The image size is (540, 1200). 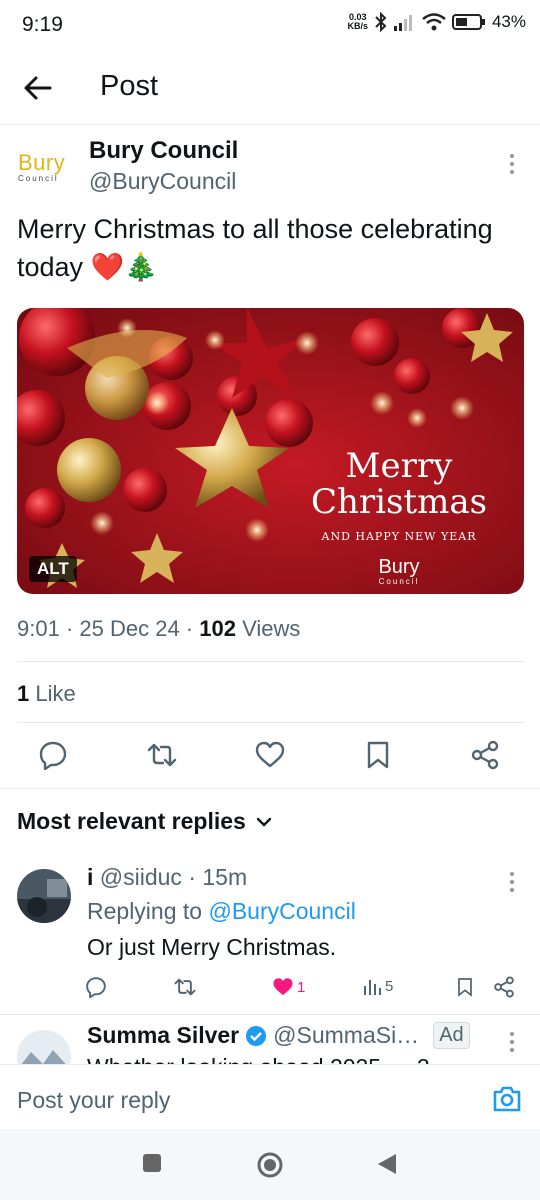 I want to click on views-count: 102, so click(x=217, y=628).